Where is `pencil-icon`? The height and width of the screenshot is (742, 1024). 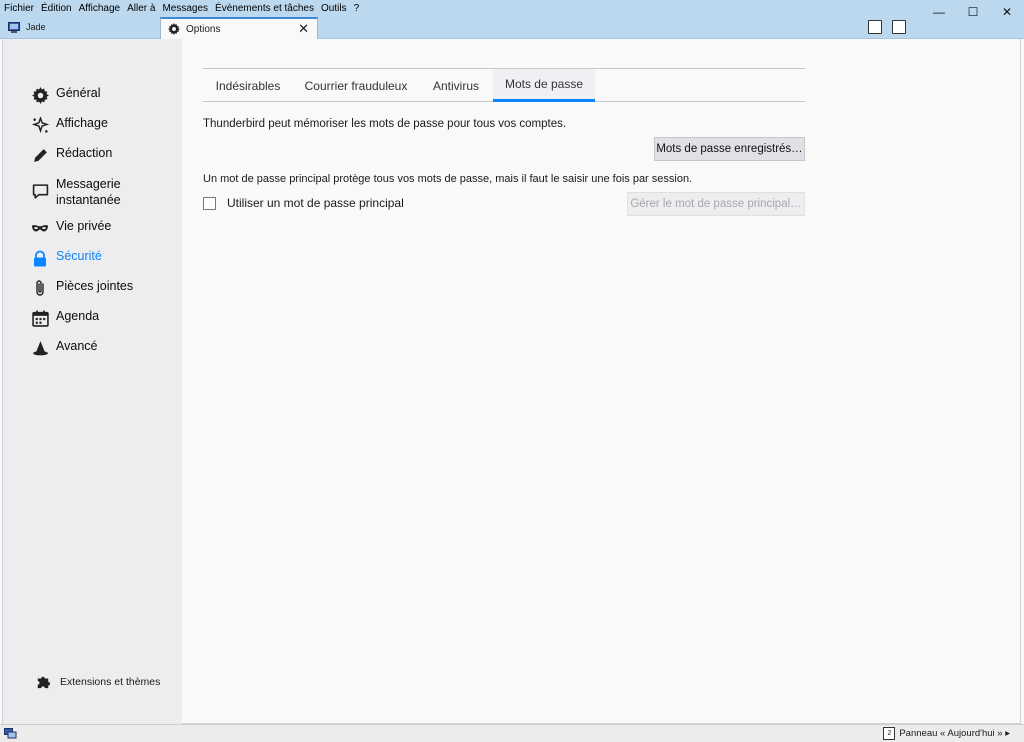 pencil-icon is located at coordinates (40, 155).